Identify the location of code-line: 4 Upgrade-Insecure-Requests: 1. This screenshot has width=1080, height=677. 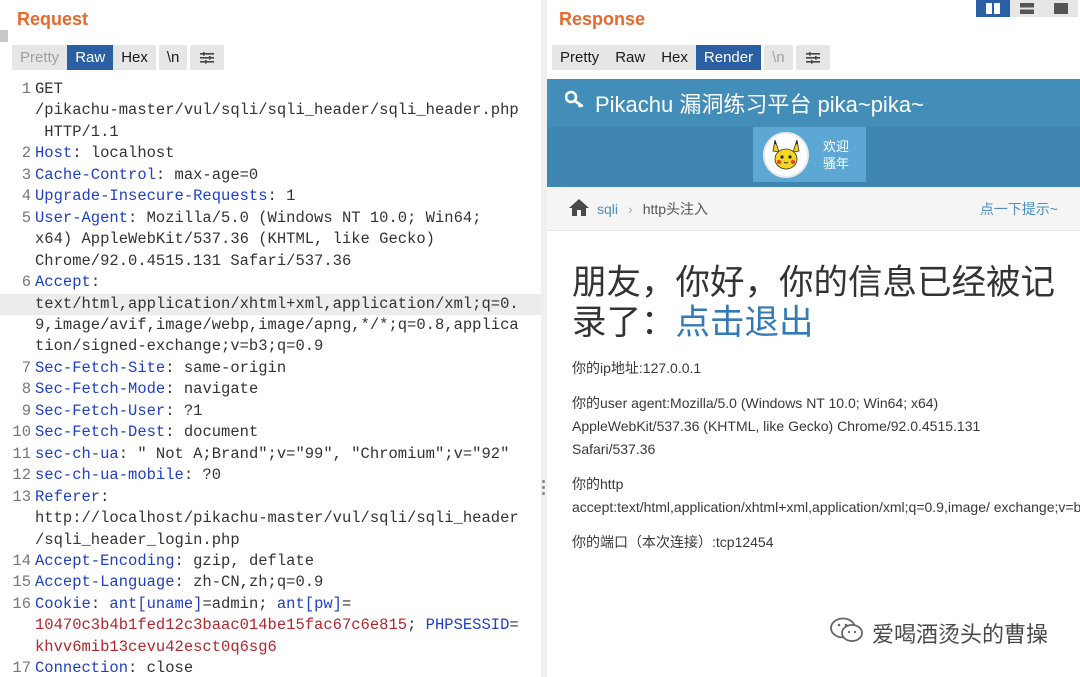
(270, 196).